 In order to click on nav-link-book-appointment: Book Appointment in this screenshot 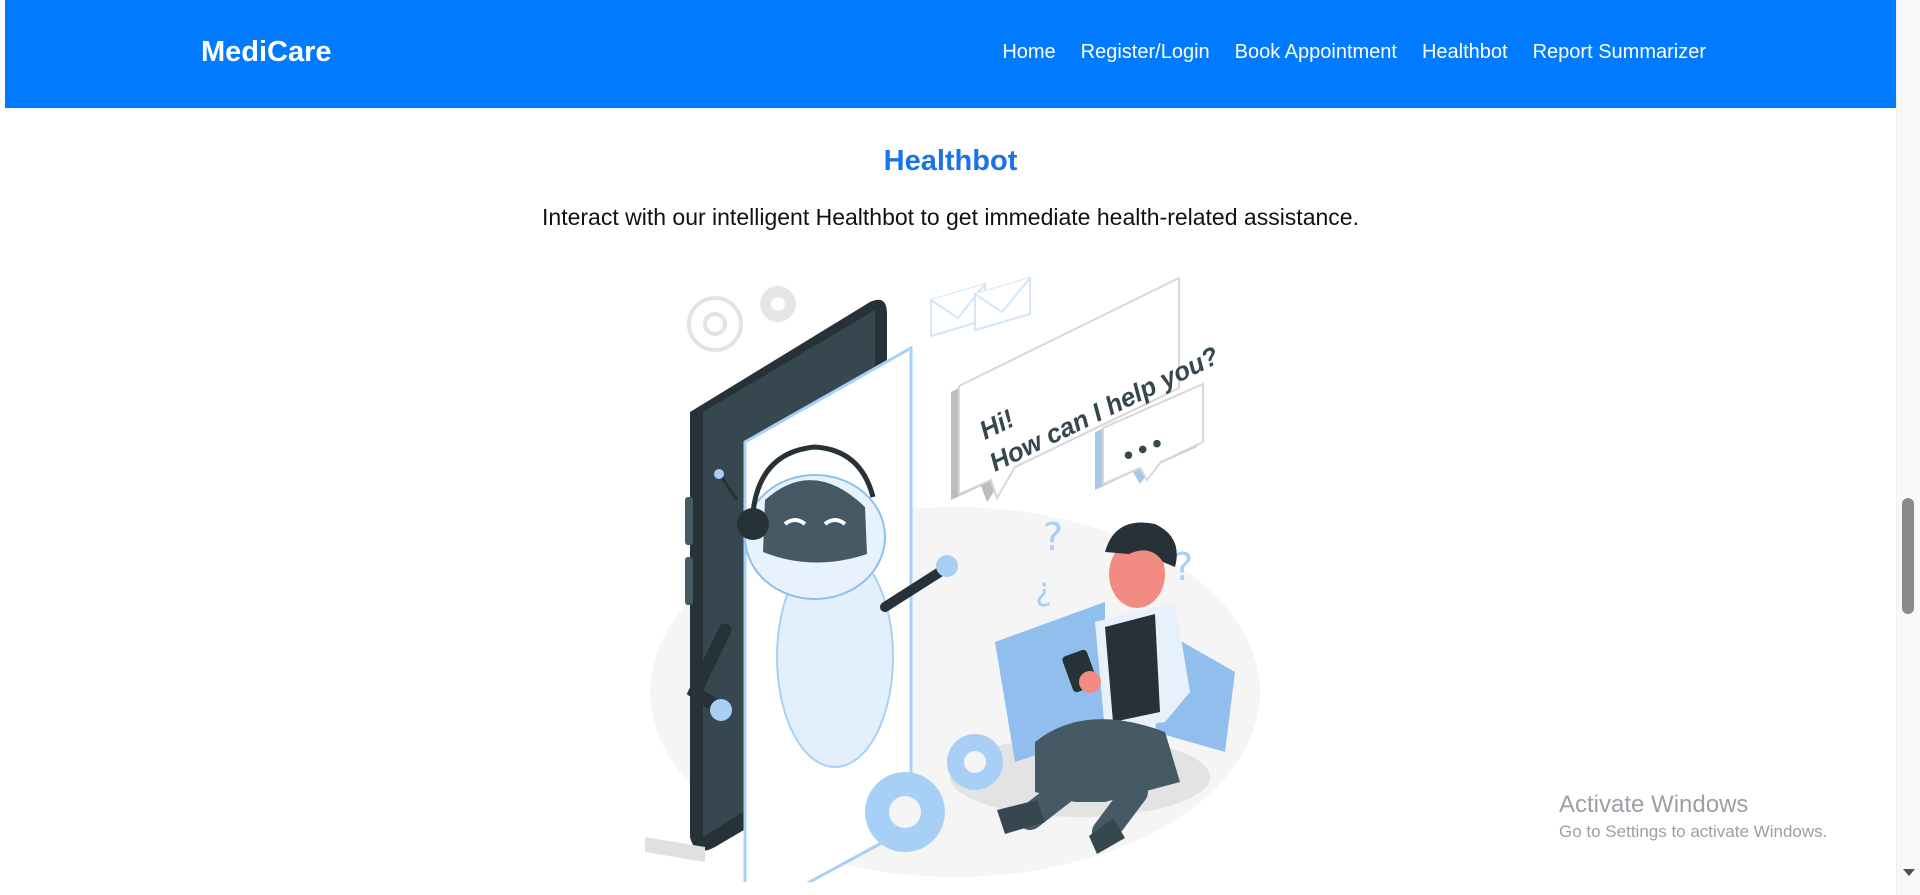, I will do `click(1316, 52)`.